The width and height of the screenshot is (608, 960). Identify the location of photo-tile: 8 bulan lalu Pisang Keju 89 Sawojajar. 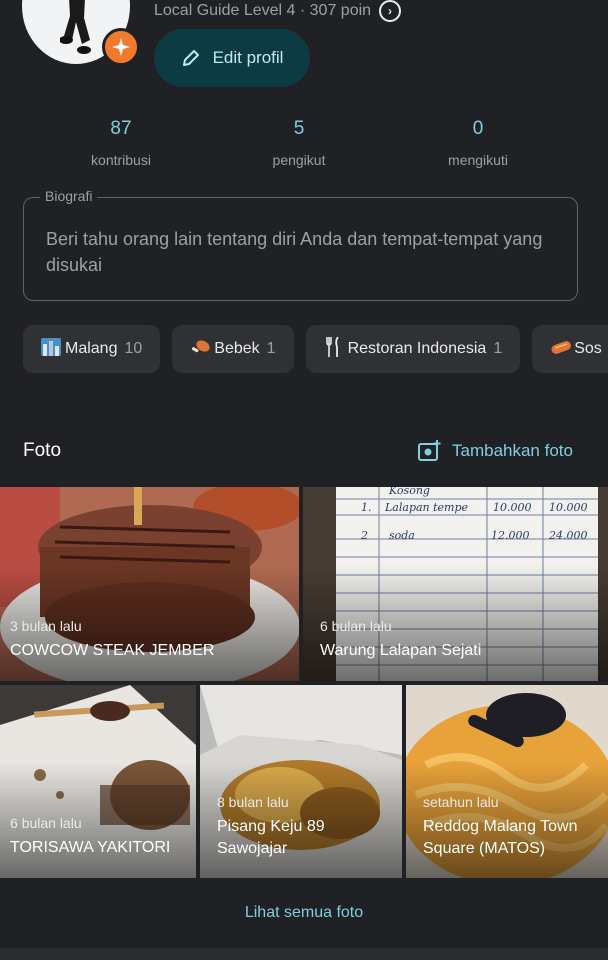
(301, 781).